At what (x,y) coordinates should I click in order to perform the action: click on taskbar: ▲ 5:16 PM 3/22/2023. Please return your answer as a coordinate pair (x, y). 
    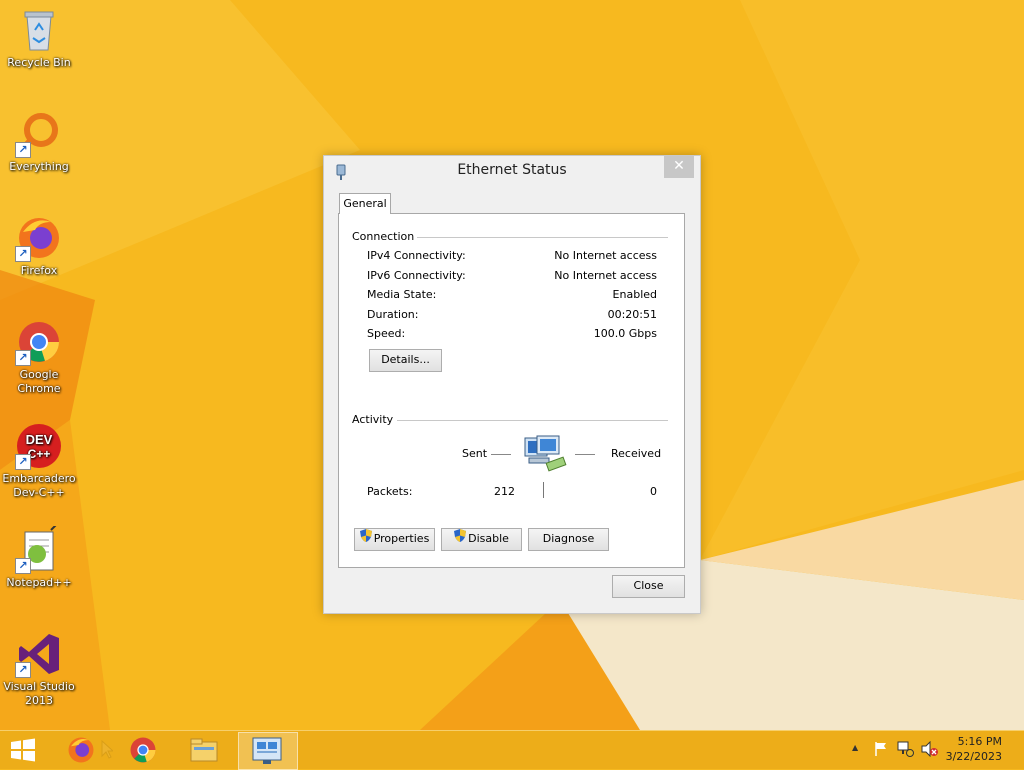
    Looking at the image, I should click on (512, 750).